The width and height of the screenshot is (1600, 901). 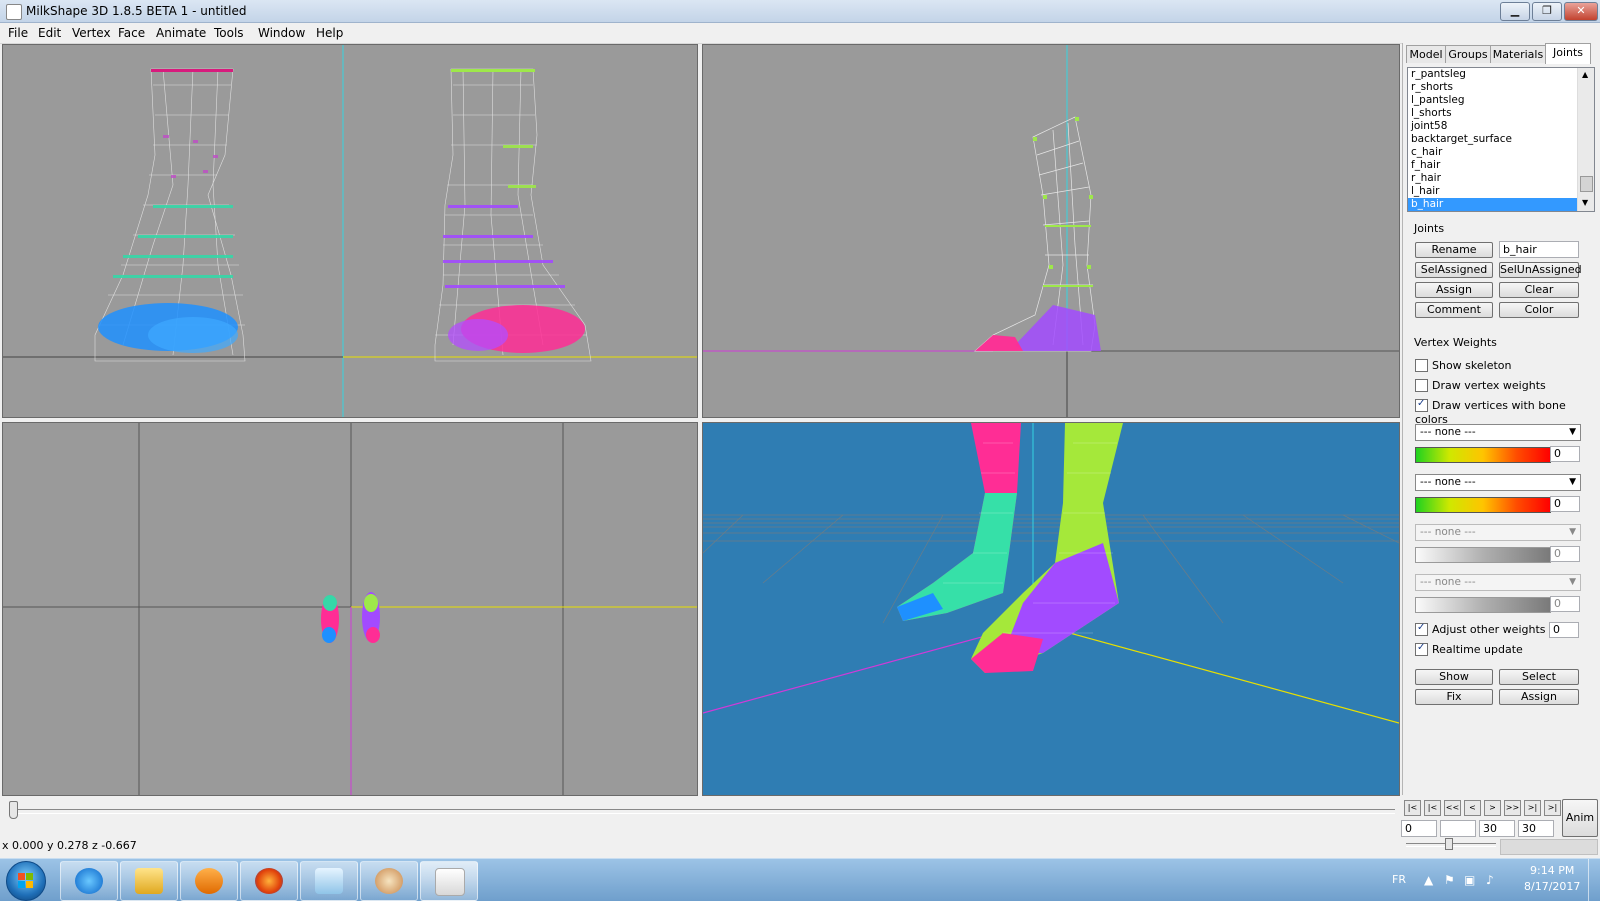 What do you see at coordinates (1515, 11) in the screenshot?
I see `minimize-button: ▁` at bounding box center [1515, 11].